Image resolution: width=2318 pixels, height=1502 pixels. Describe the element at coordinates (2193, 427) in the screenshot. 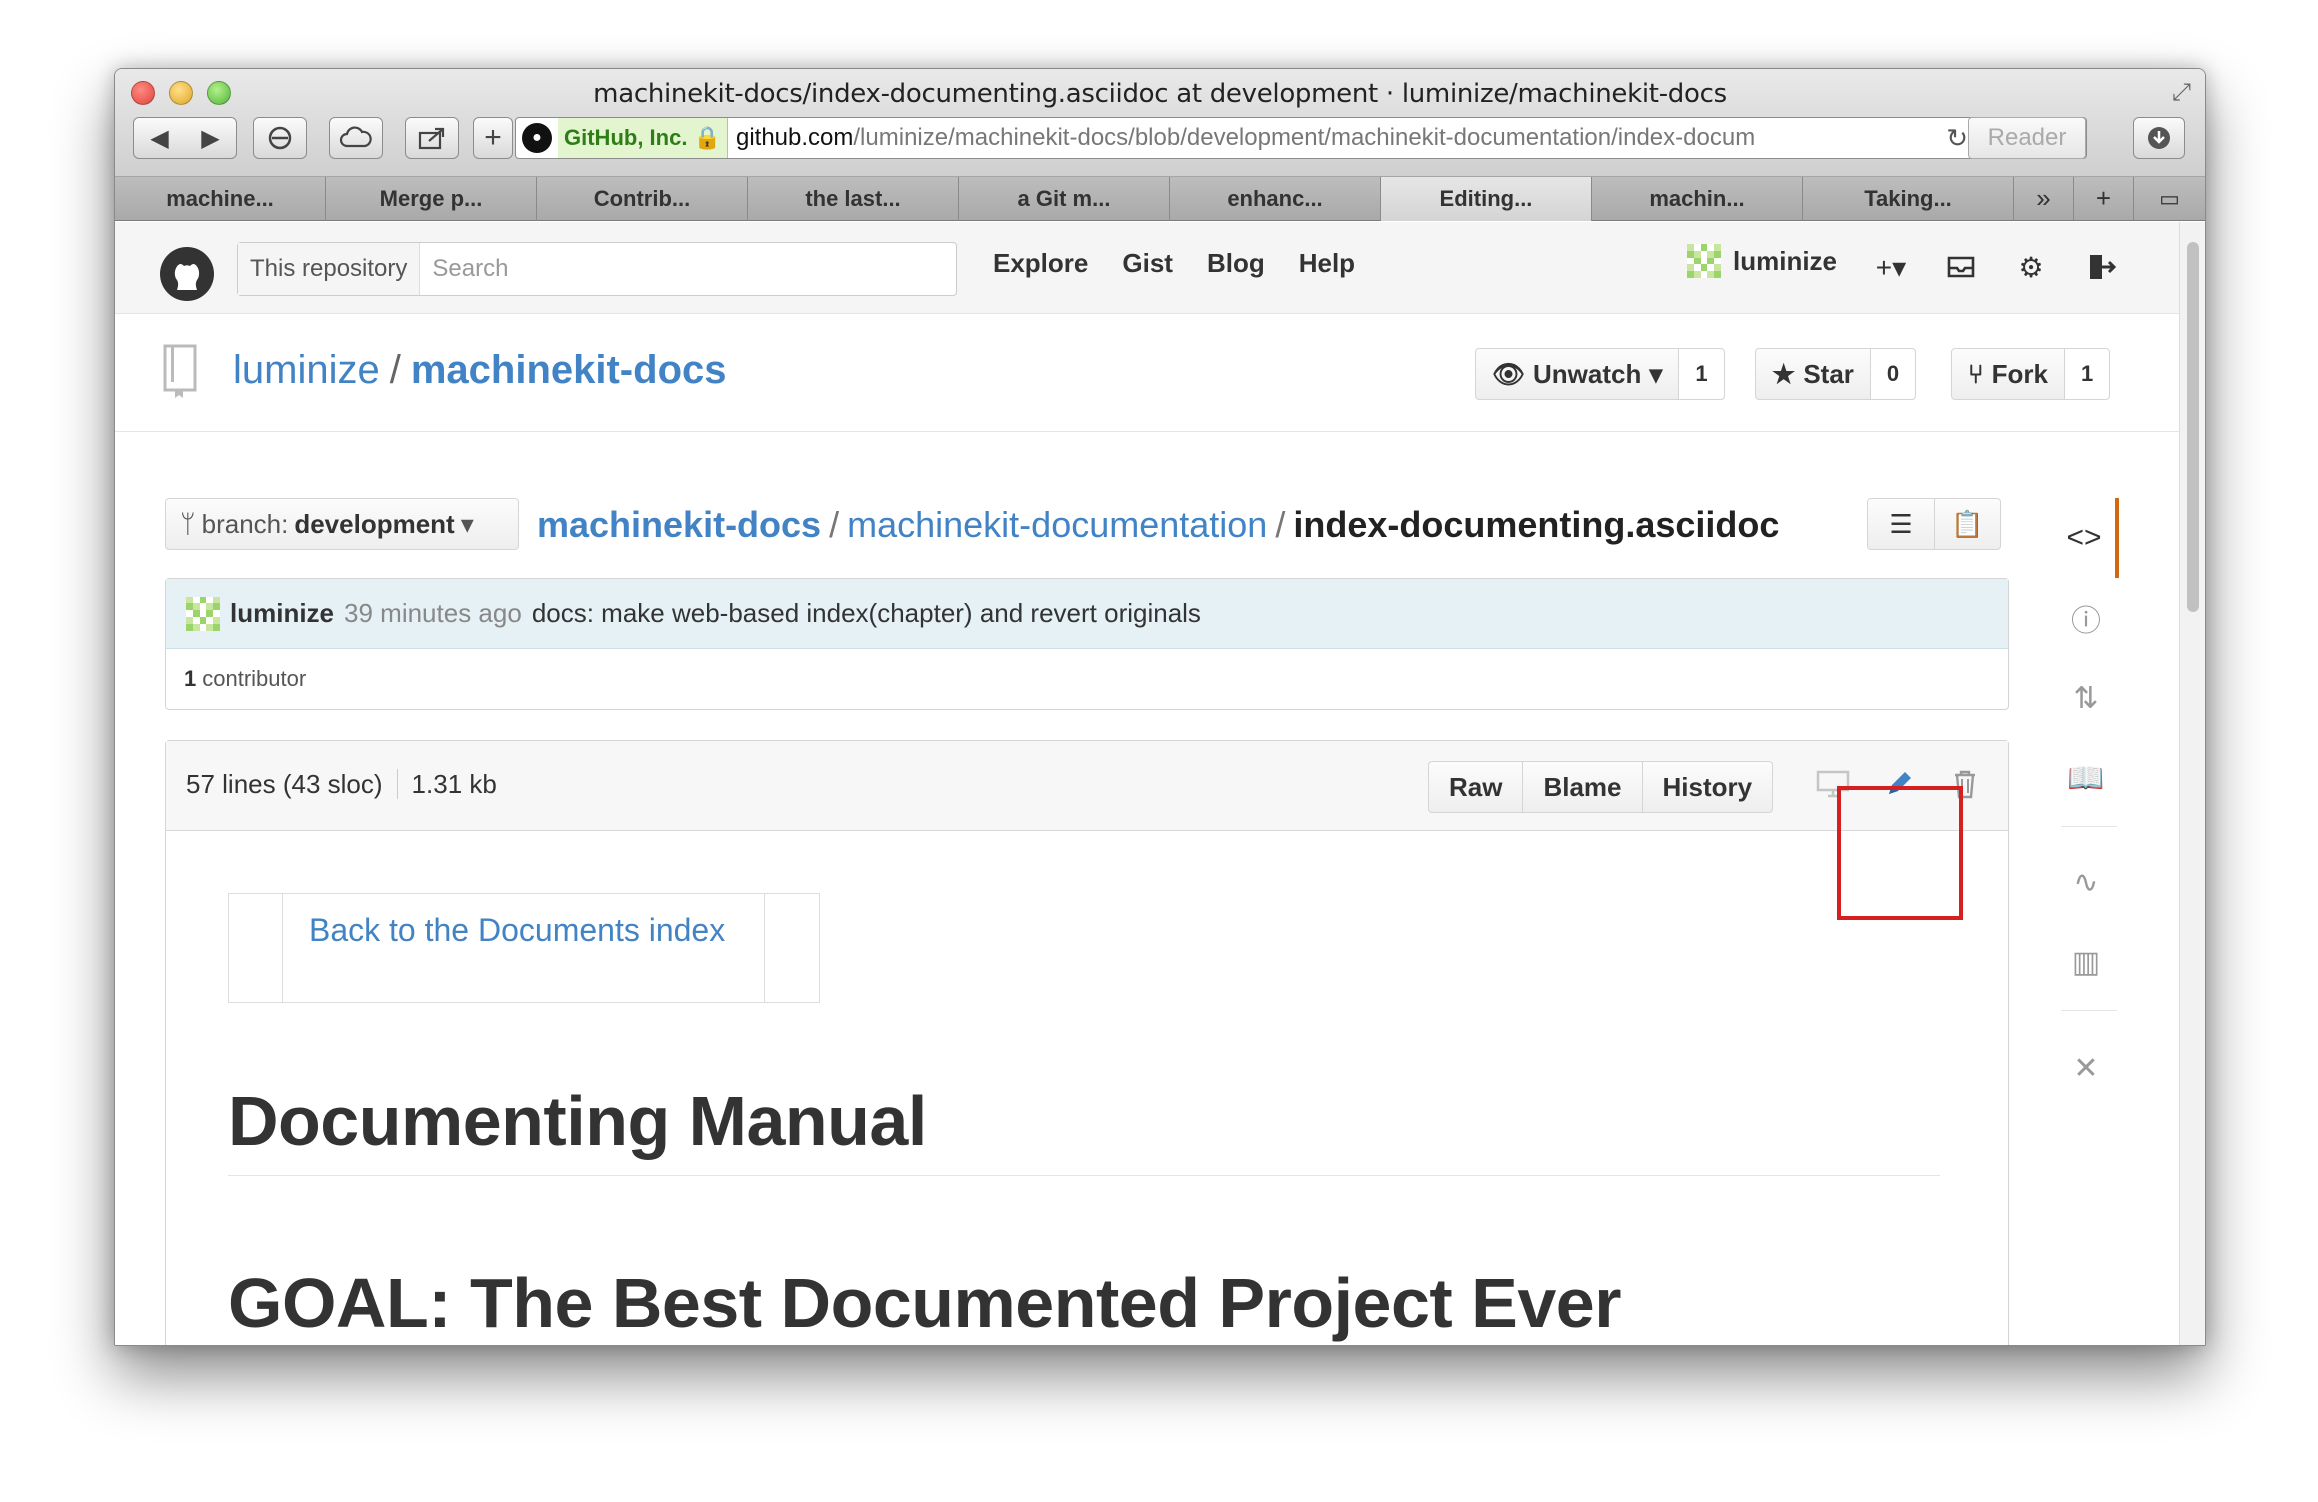

I see `scrollbar-thumb` at that location.